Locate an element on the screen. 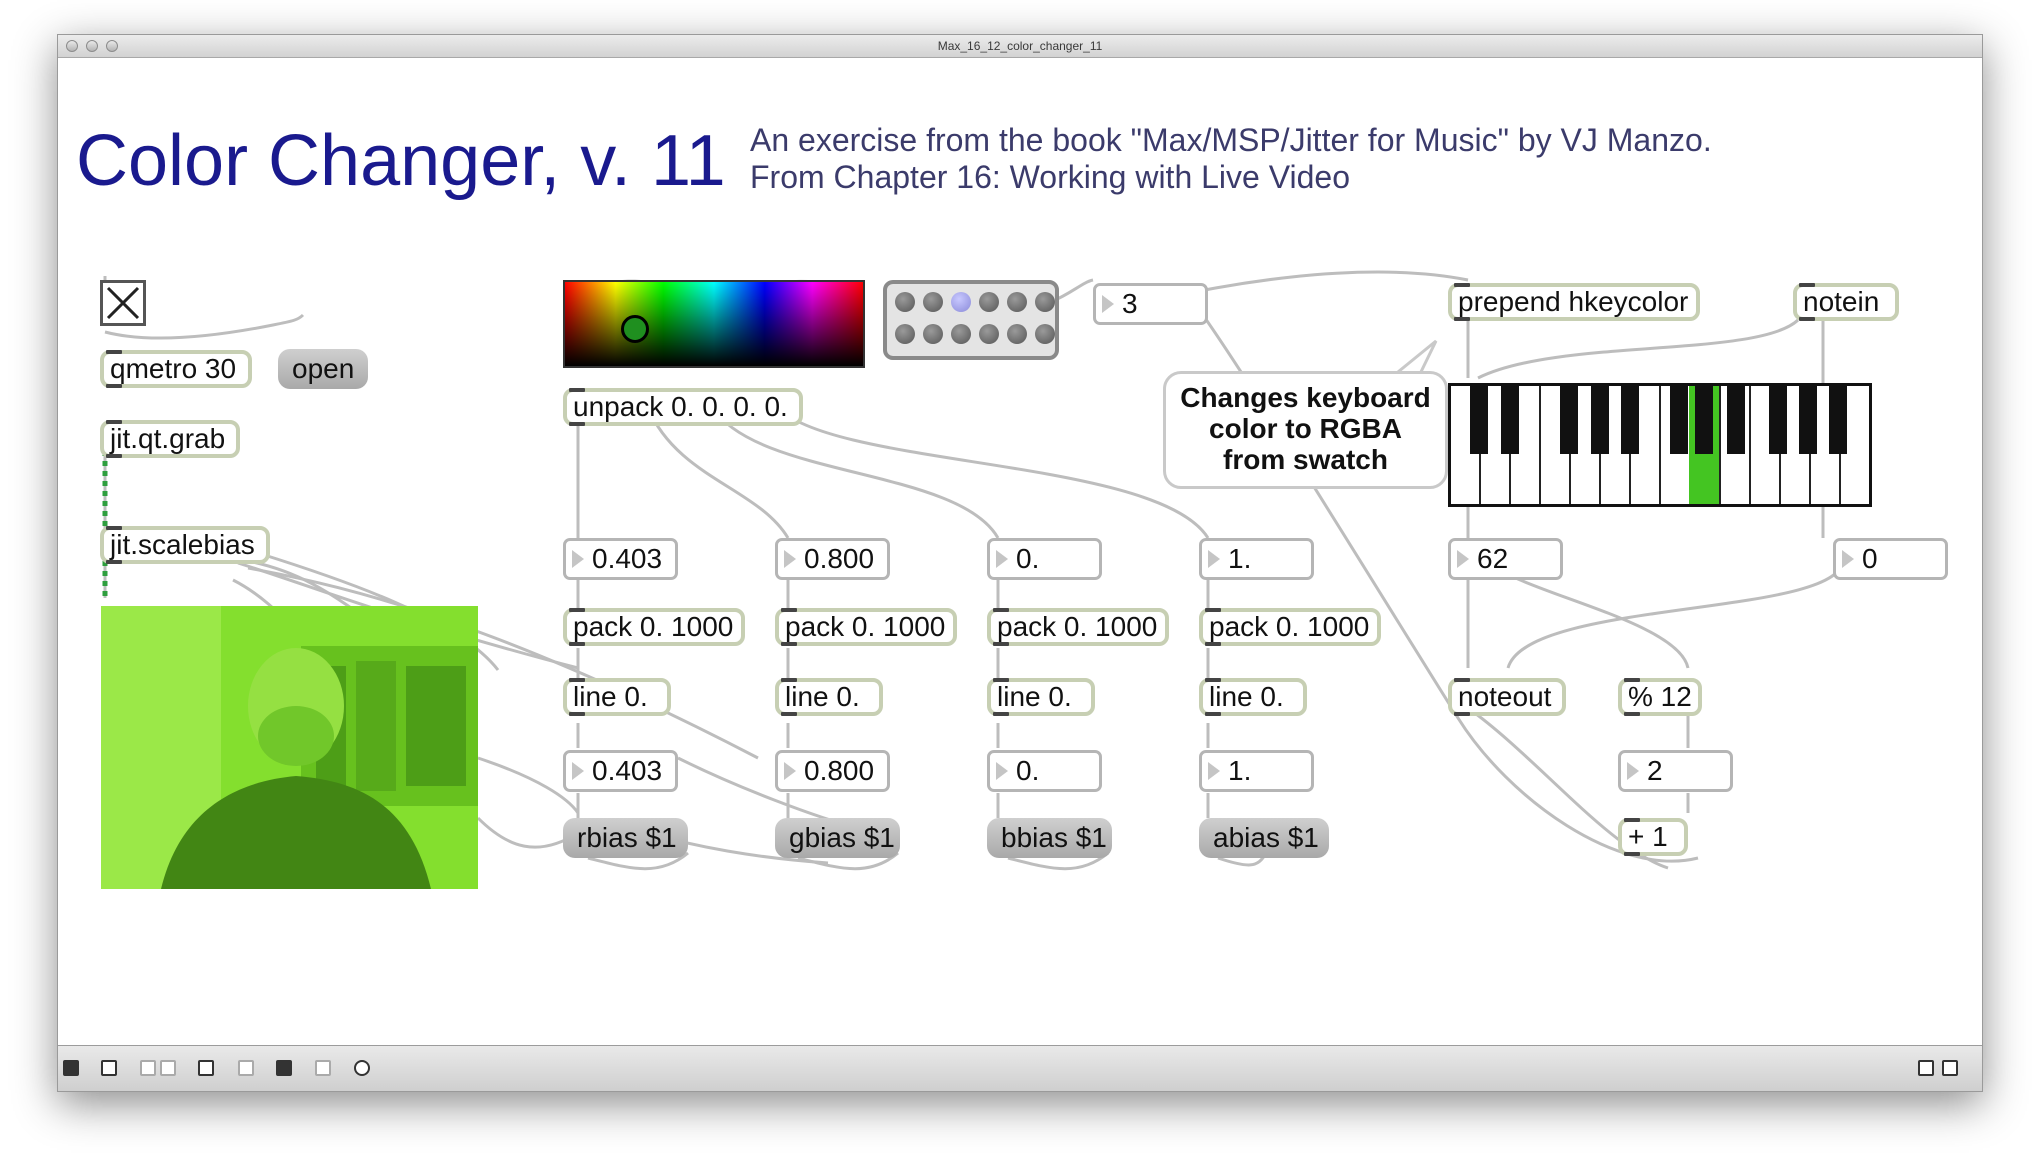 The image size is (2034, 1168). jit-scalebias-object: jit.scalebias is located at coordinates (185, 545).